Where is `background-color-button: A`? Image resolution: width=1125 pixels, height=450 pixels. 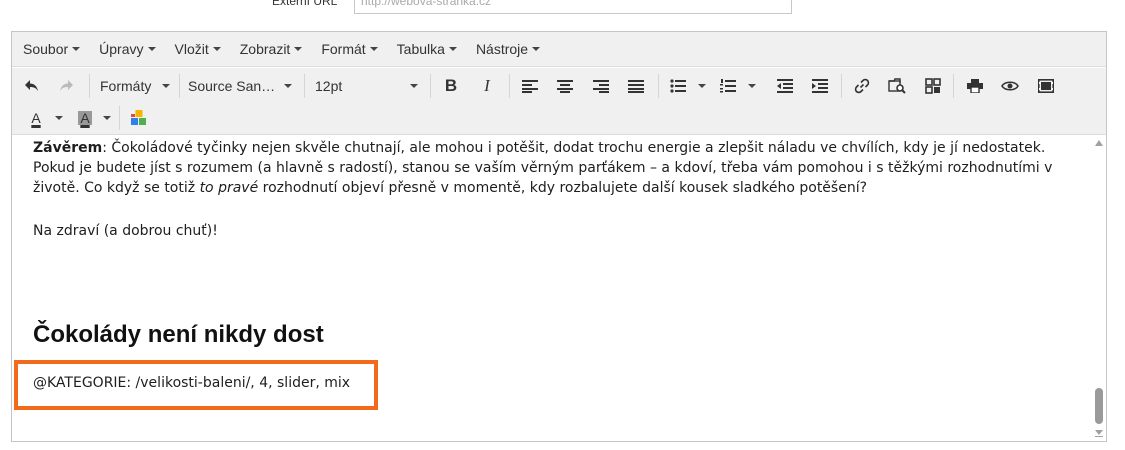
background-color-button: A is located at coordinates (85, 118).